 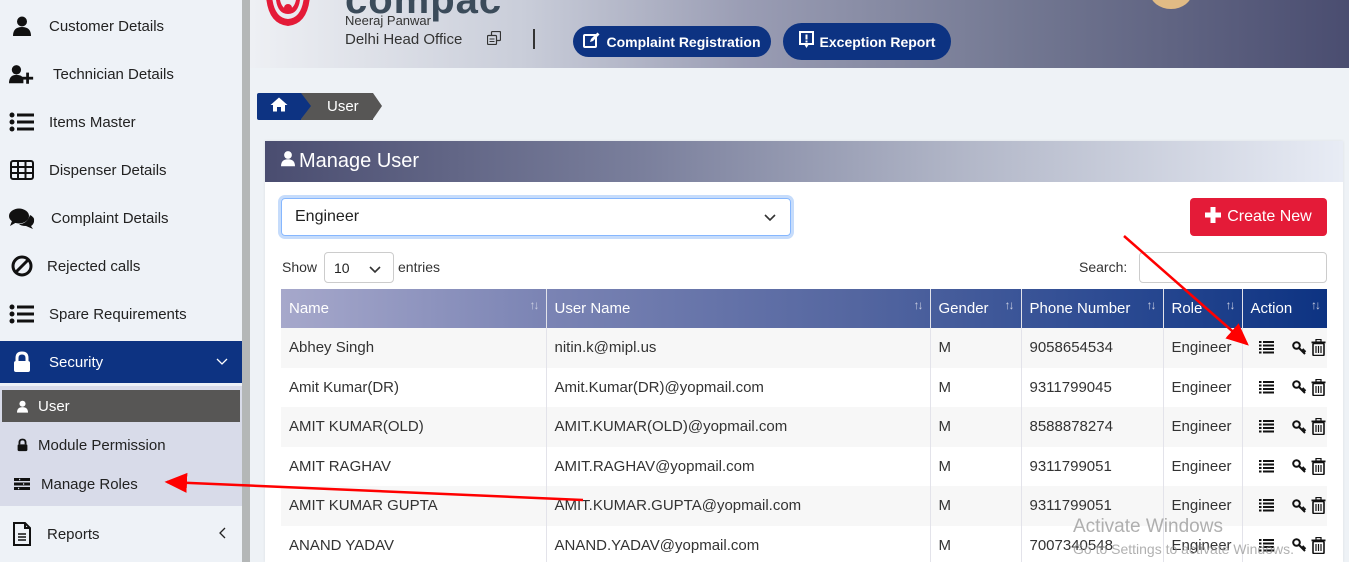 What do you see at coordinates (121, 74) in the screenshot?
I see `sidebar-item-technician-details: Technician Details` at bounding box center [121, 74].